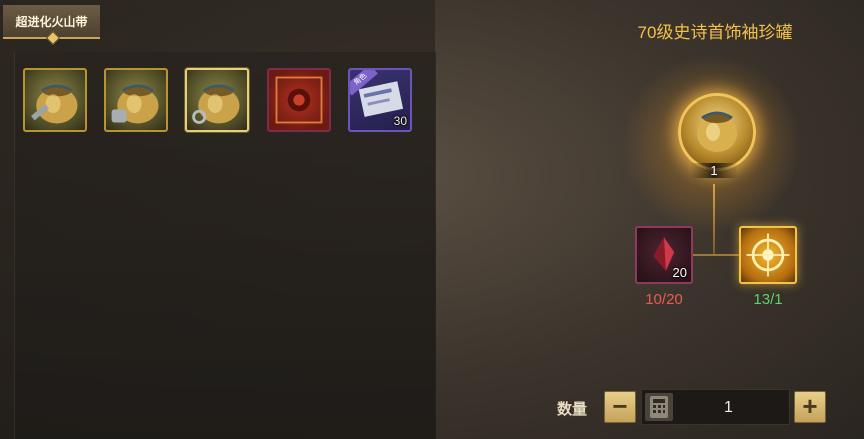 Image resolution: width=864 pixels, height=439 pixels. Describe the element at coordinates (714, 219) in the screenshot. I see `recipe-connector` at that location.